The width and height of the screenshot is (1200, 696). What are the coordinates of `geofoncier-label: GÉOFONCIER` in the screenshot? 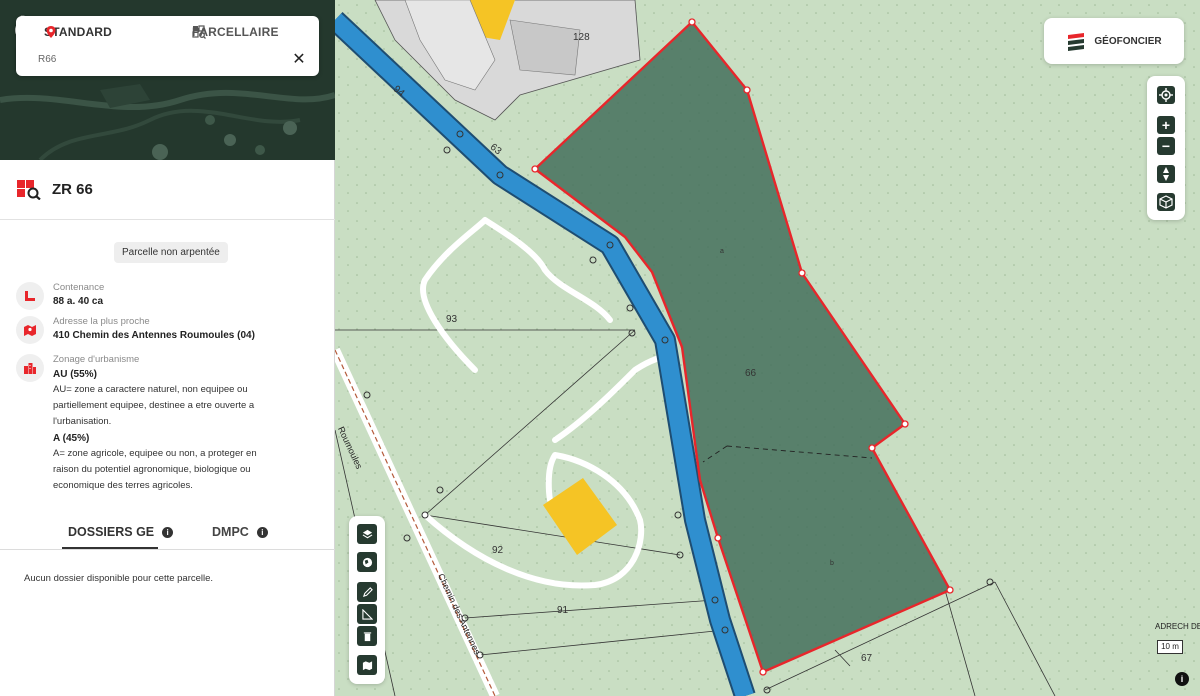 It's located at (1128, 41).